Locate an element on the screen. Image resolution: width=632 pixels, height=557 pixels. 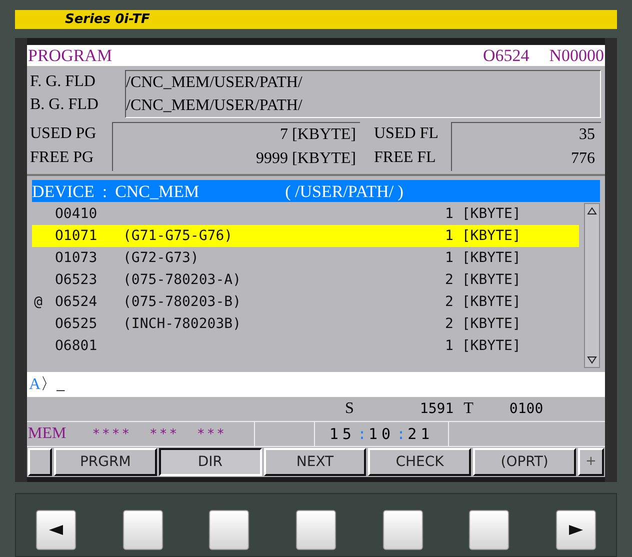
program-number: O0410 is located at coordinates (76, 214).